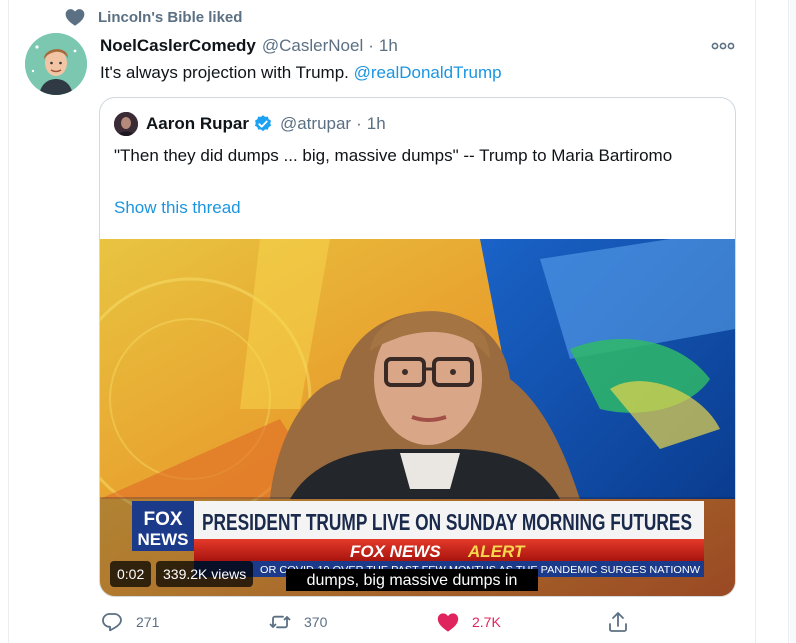 The image size is (796, 643). I want to click on share-button, so click(624, 622).